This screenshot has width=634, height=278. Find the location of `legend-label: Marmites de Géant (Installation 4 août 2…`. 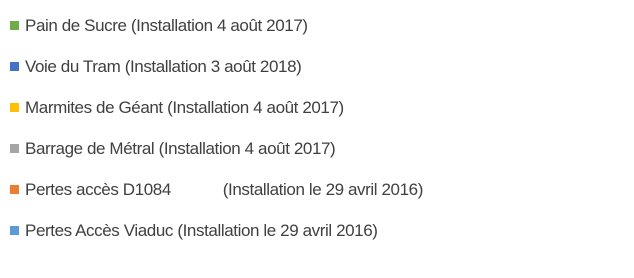

legend-label: Marmites de Géant (Installation 4 août 2… is located at coordinates (184, 107).